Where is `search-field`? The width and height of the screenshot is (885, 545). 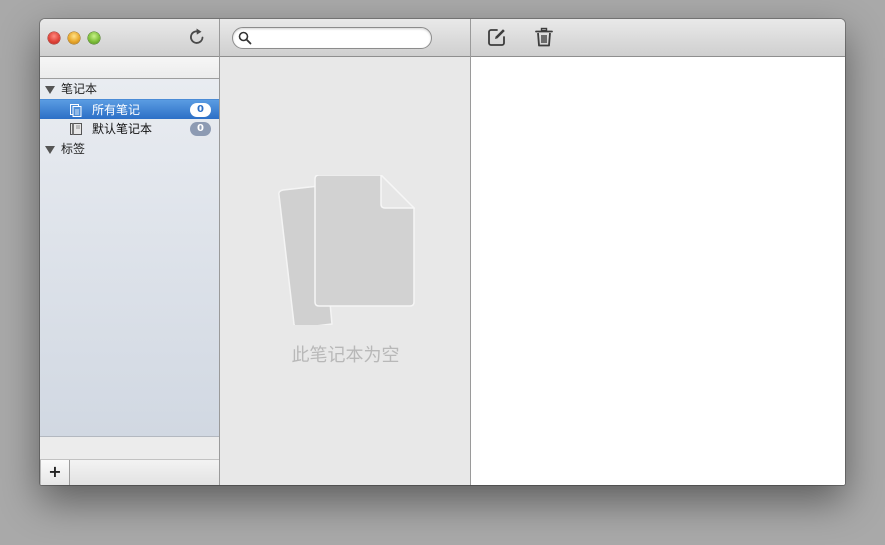
search-field is located at coordinates (332, 38).